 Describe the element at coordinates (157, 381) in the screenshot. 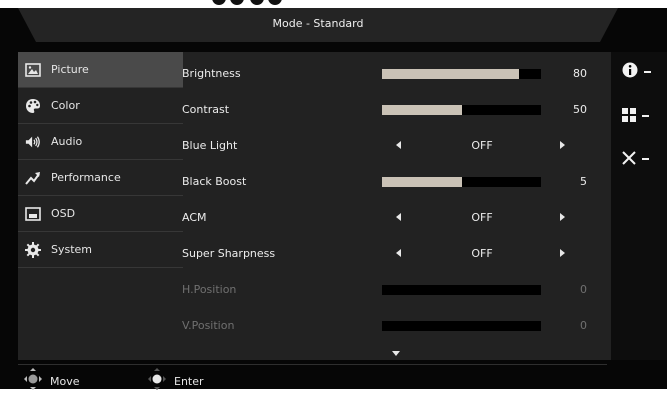

I see `joystick-enter-icon` at that location.